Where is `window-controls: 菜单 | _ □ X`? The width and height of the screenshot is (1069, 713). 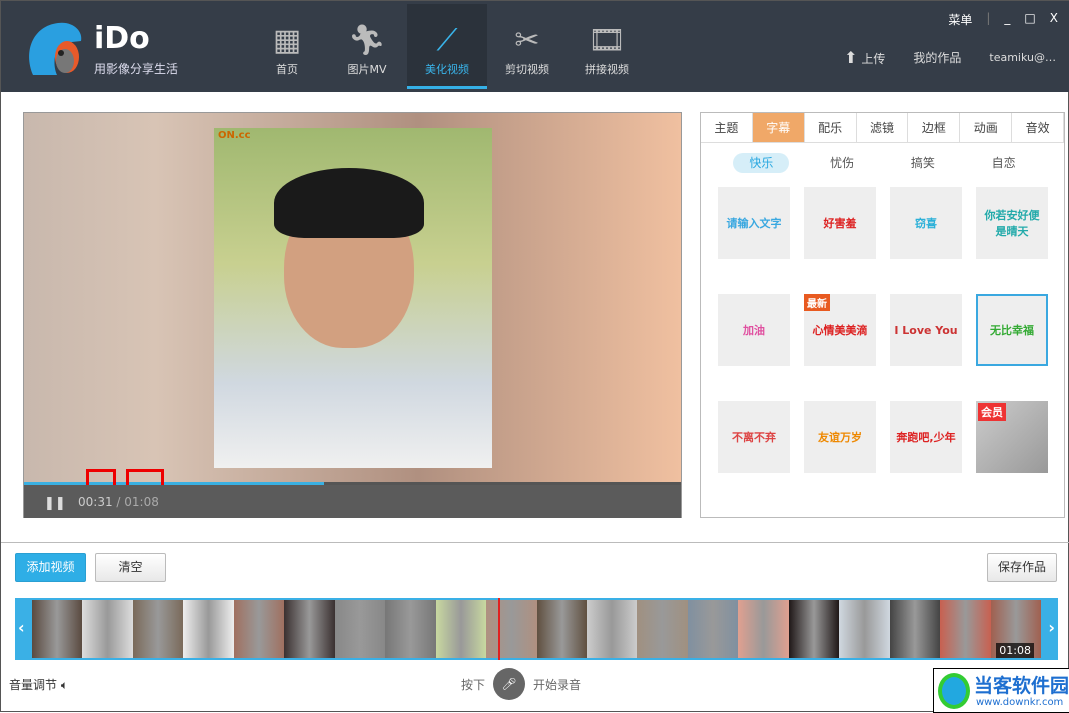 window-controls: 菜单 | _ □ X is located at coordinates (1003, 19).